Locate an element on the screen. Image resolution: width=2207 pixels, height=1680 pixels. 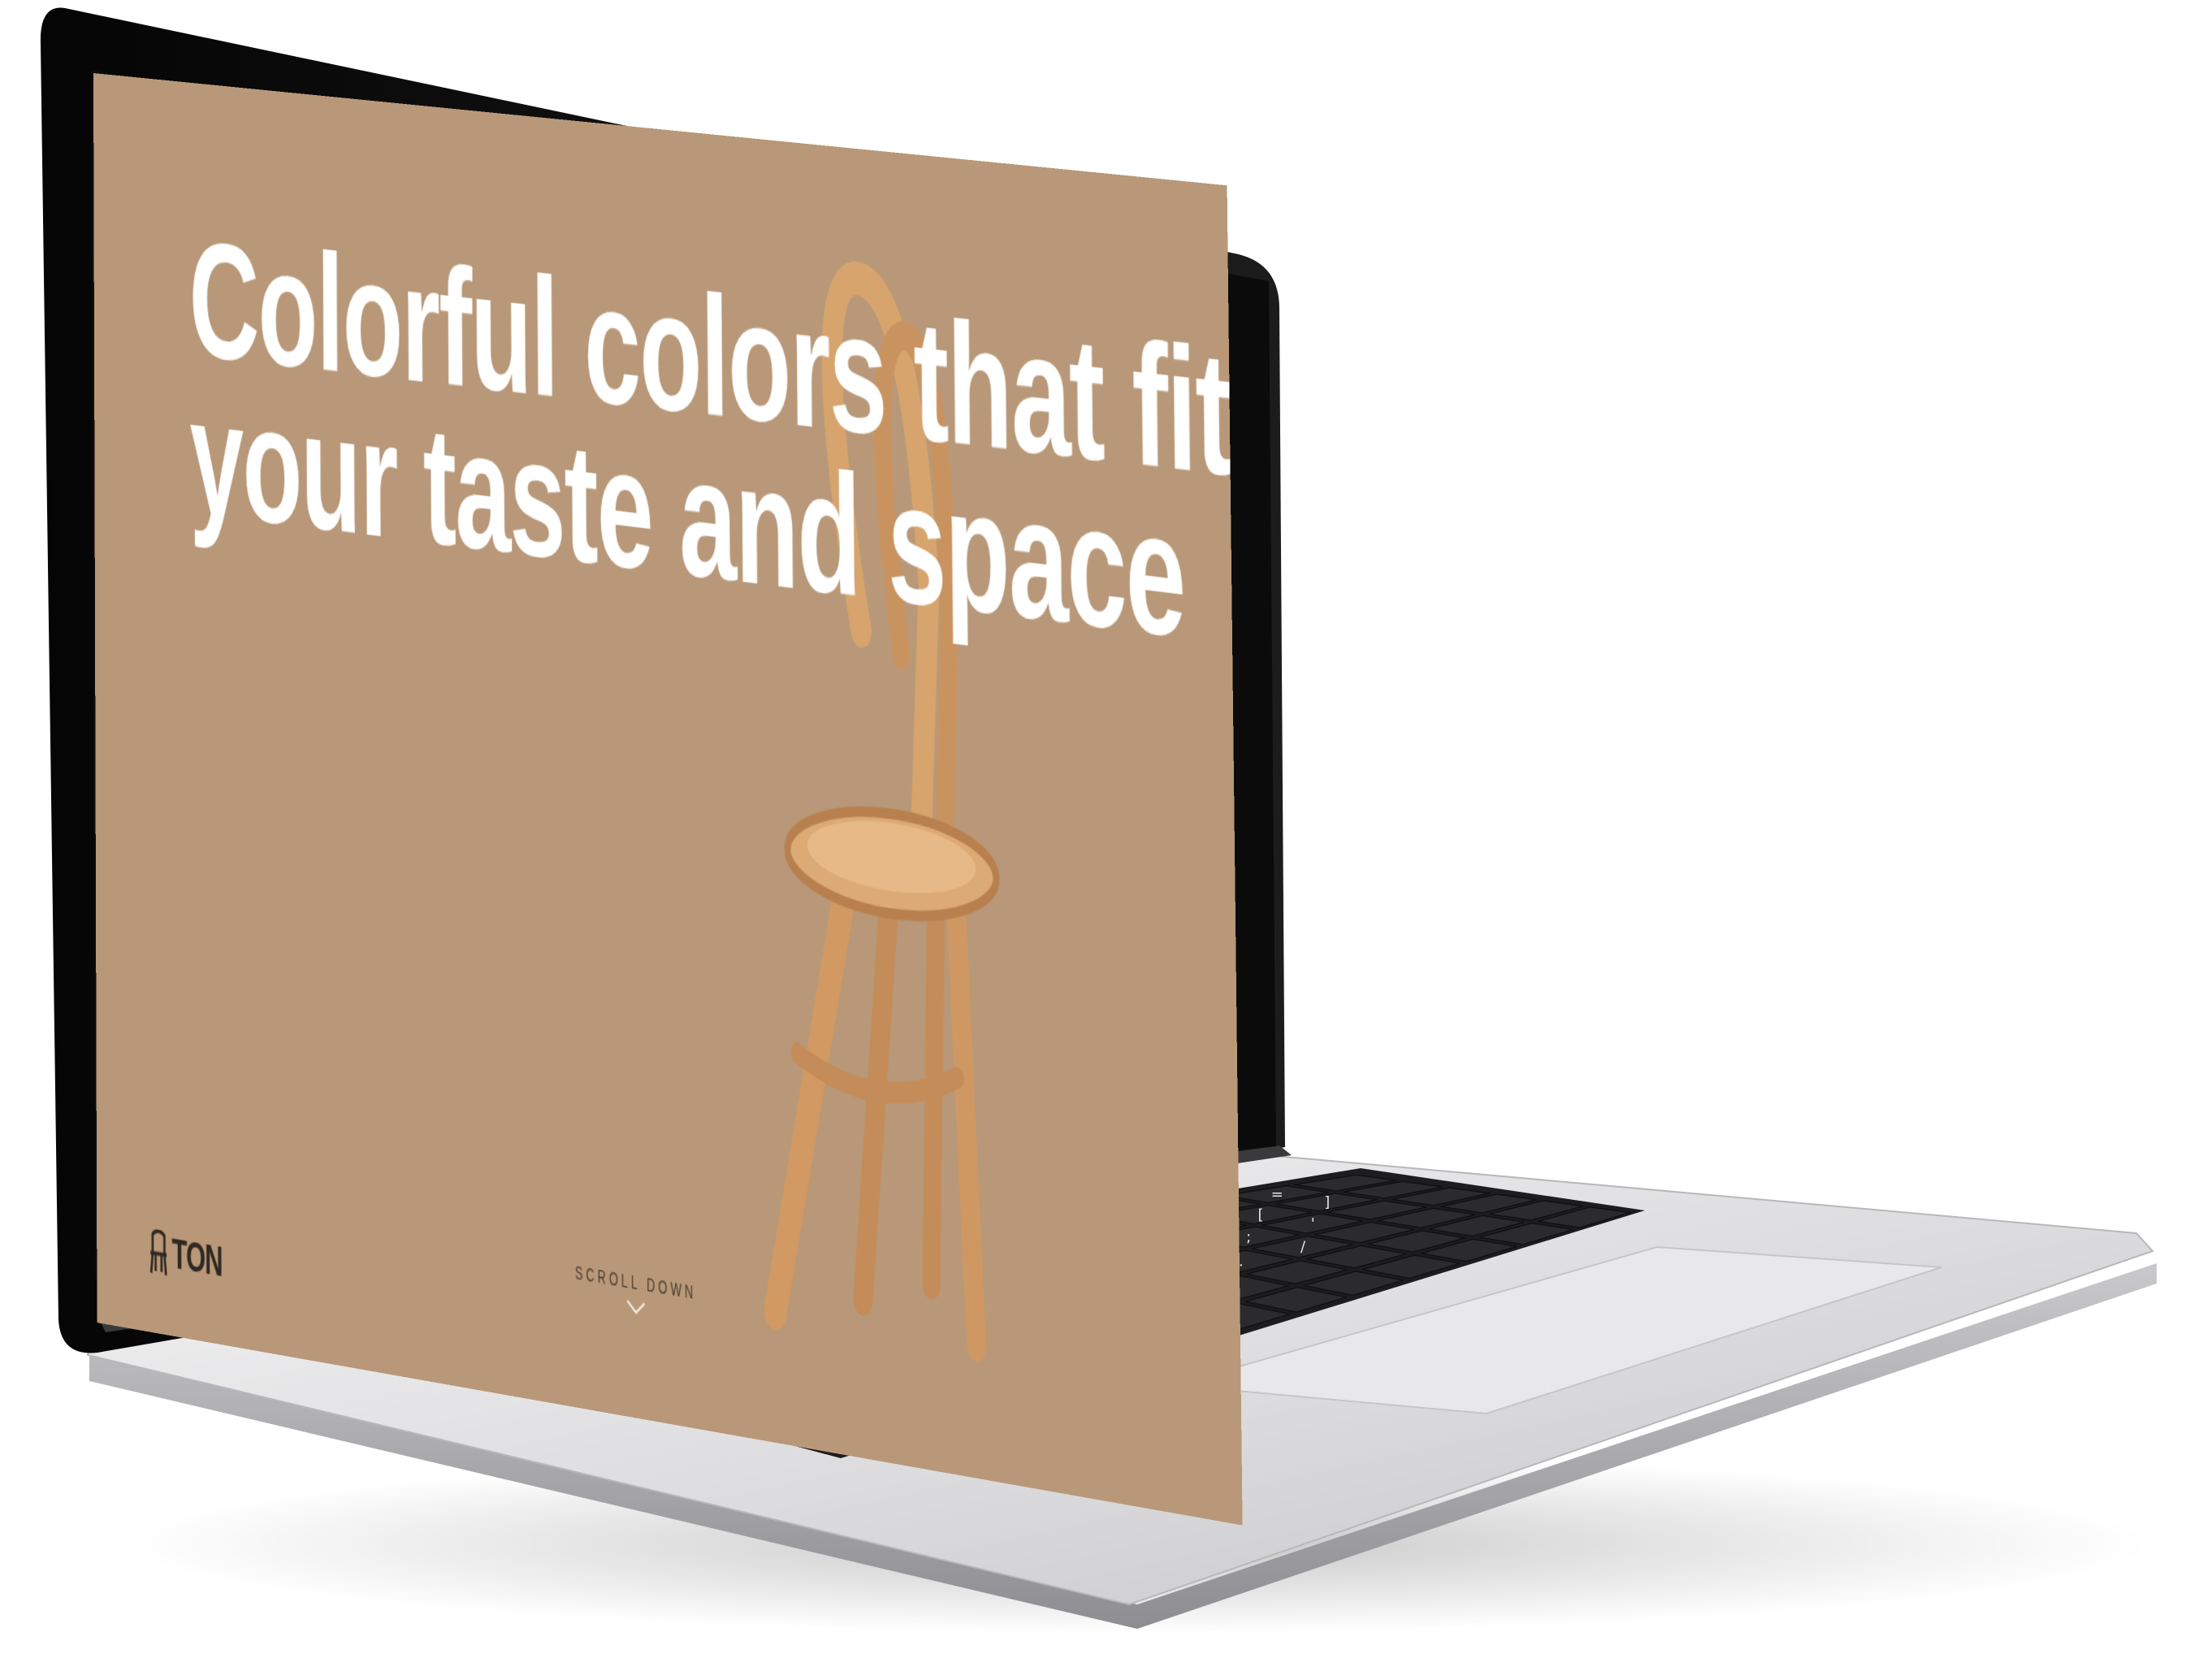
keyboard-key-label: ; is located at coordinates (1248, 1237).